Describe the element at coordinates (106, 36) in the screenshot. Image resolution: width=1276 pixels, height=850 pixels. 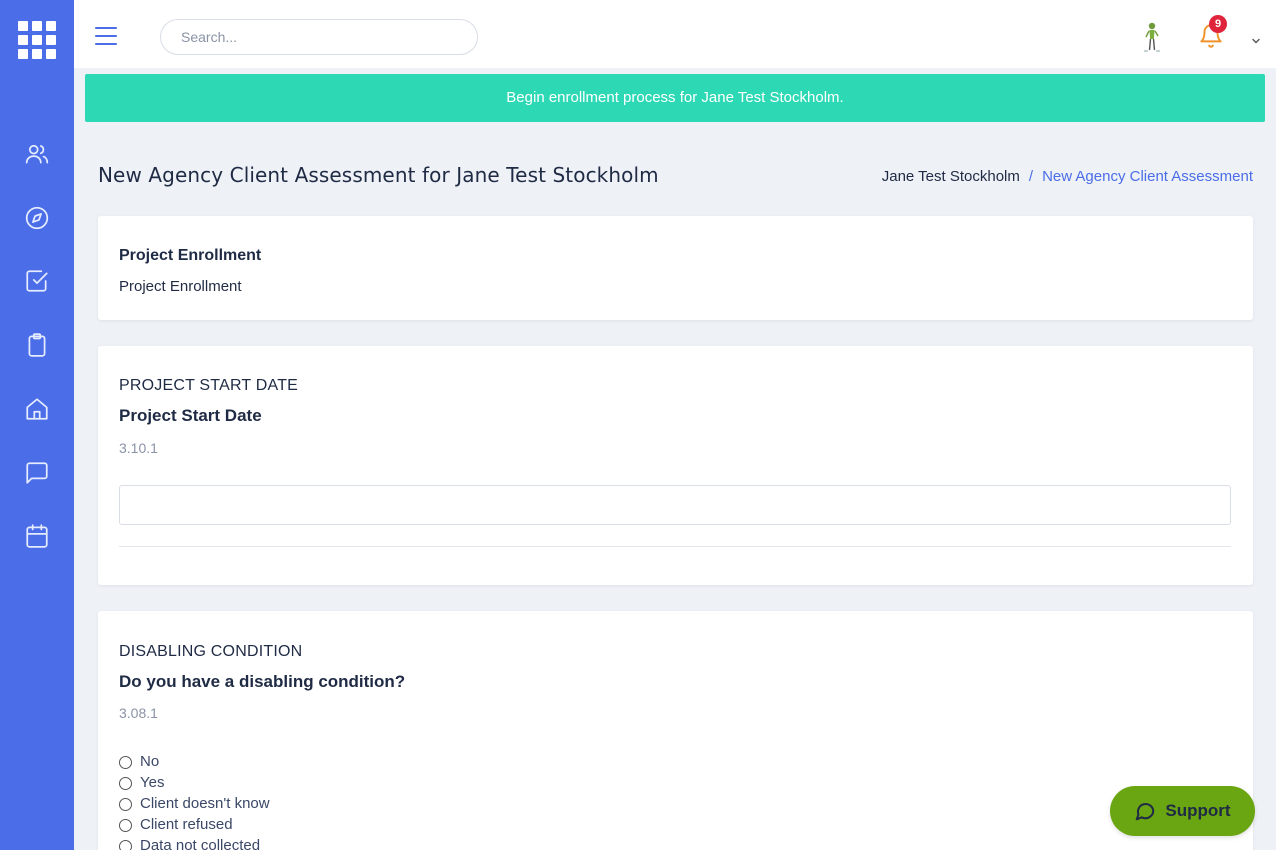
I see `menu-toggle-icon` at that location.